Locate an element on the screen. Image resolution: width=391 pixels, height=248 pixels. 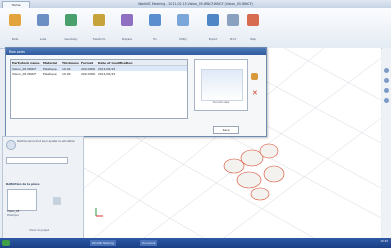
ribbon-label: Fix is located at coordinates (155, 39).